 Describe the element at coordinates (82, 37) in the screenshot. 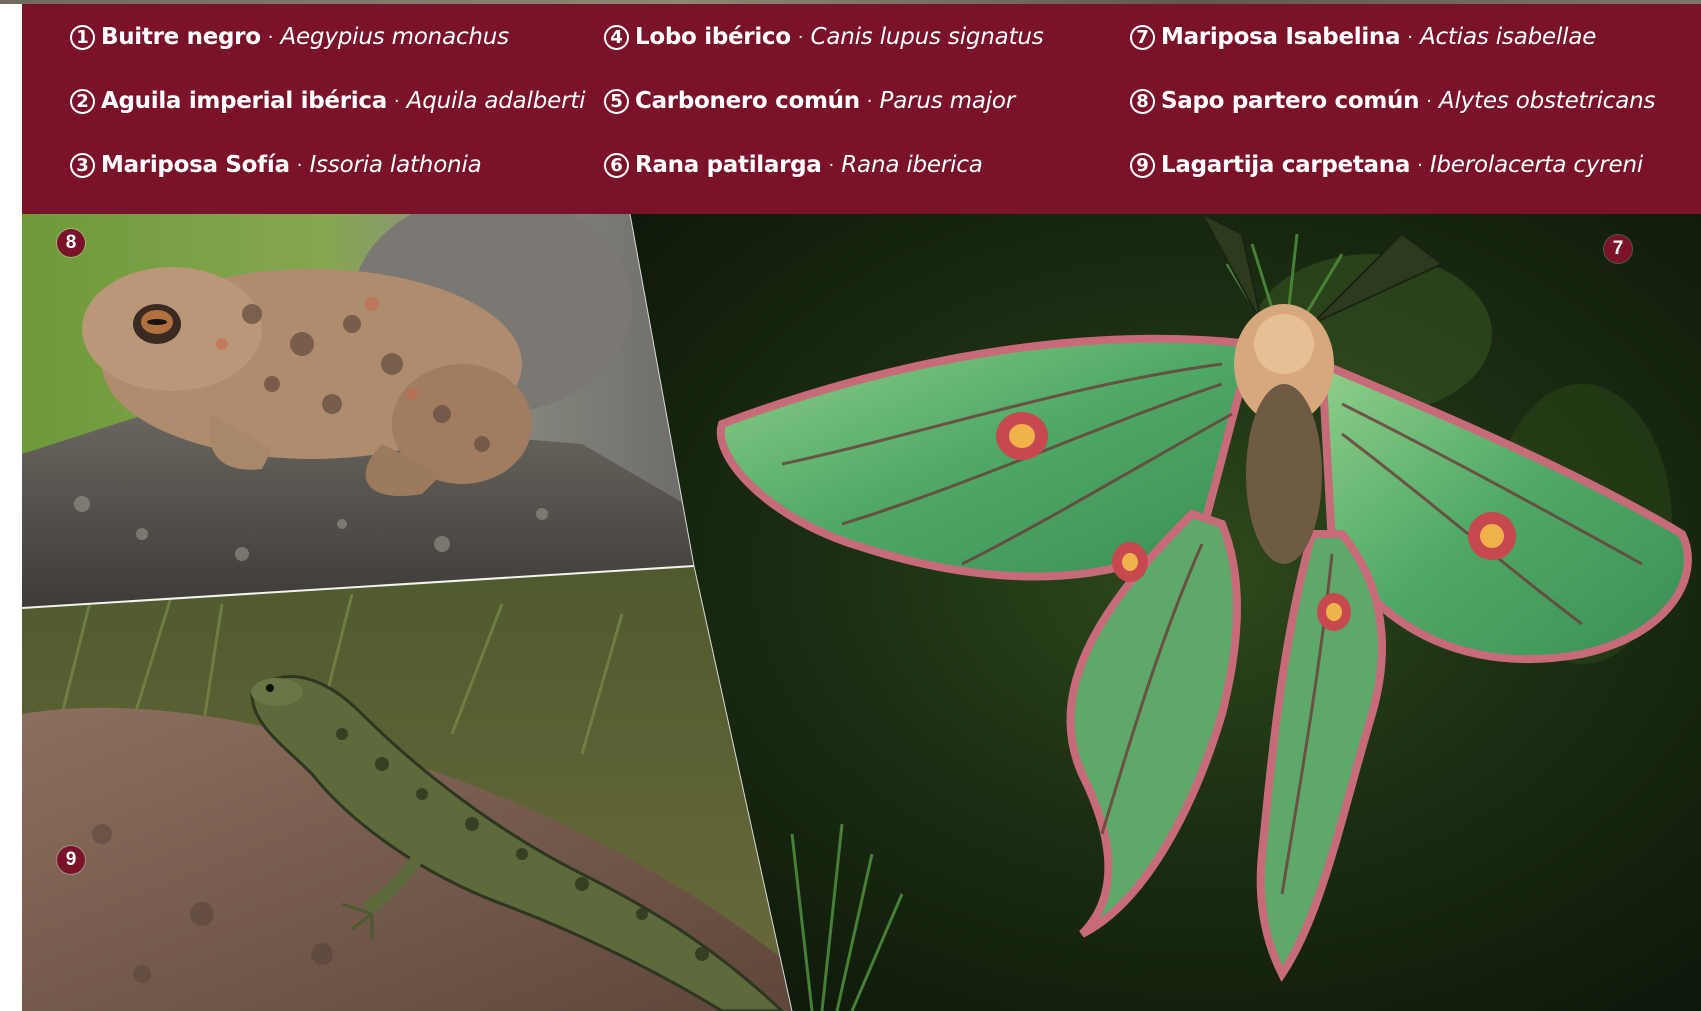

I see `number-badge: 1` at that location.